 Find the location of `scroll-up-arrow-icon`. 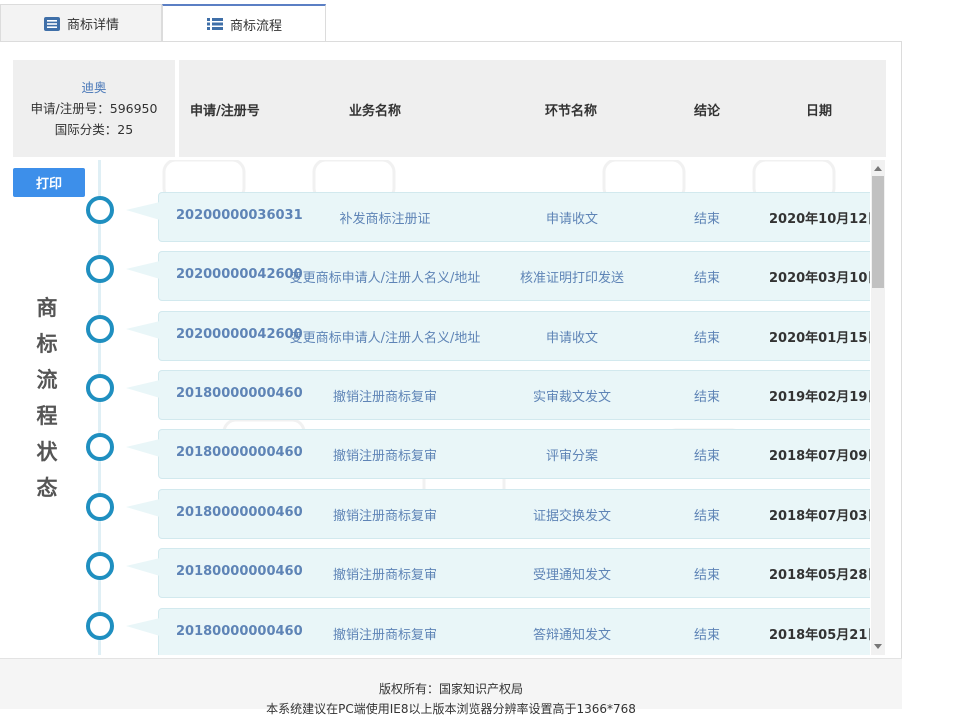

scroll-up-arrow-icon is located at coordinates (878, 168).